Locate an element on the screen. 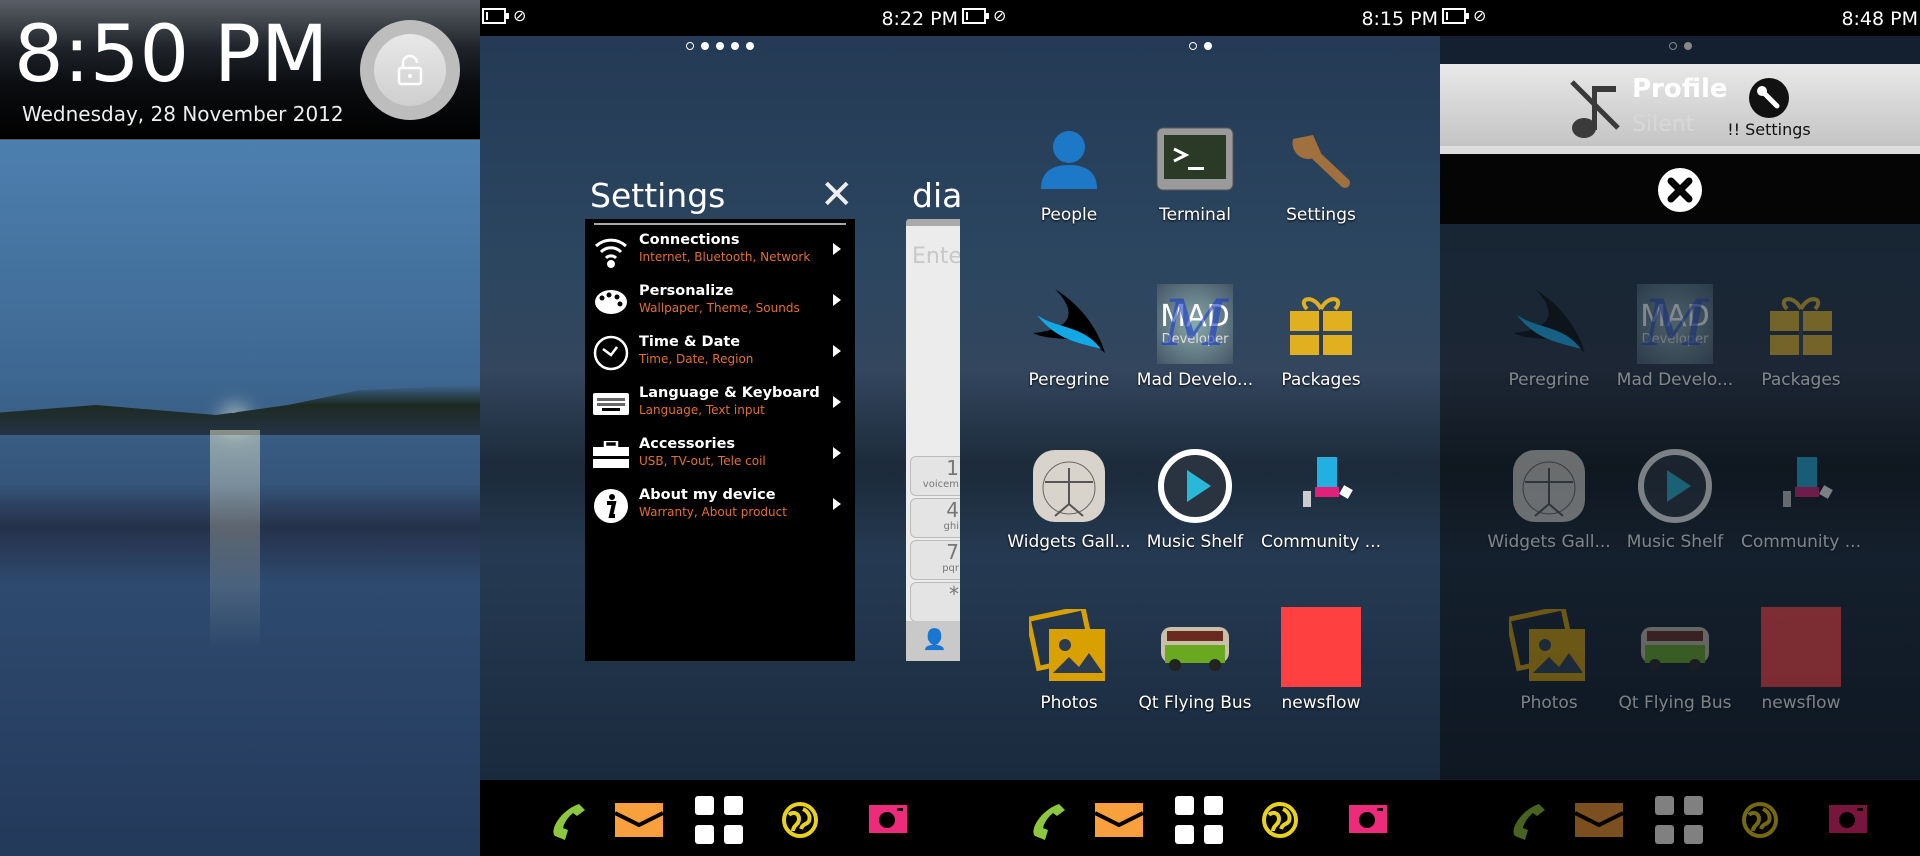 The image size is (1920, 856). gift-icon is located at coordinates (1321, 324).